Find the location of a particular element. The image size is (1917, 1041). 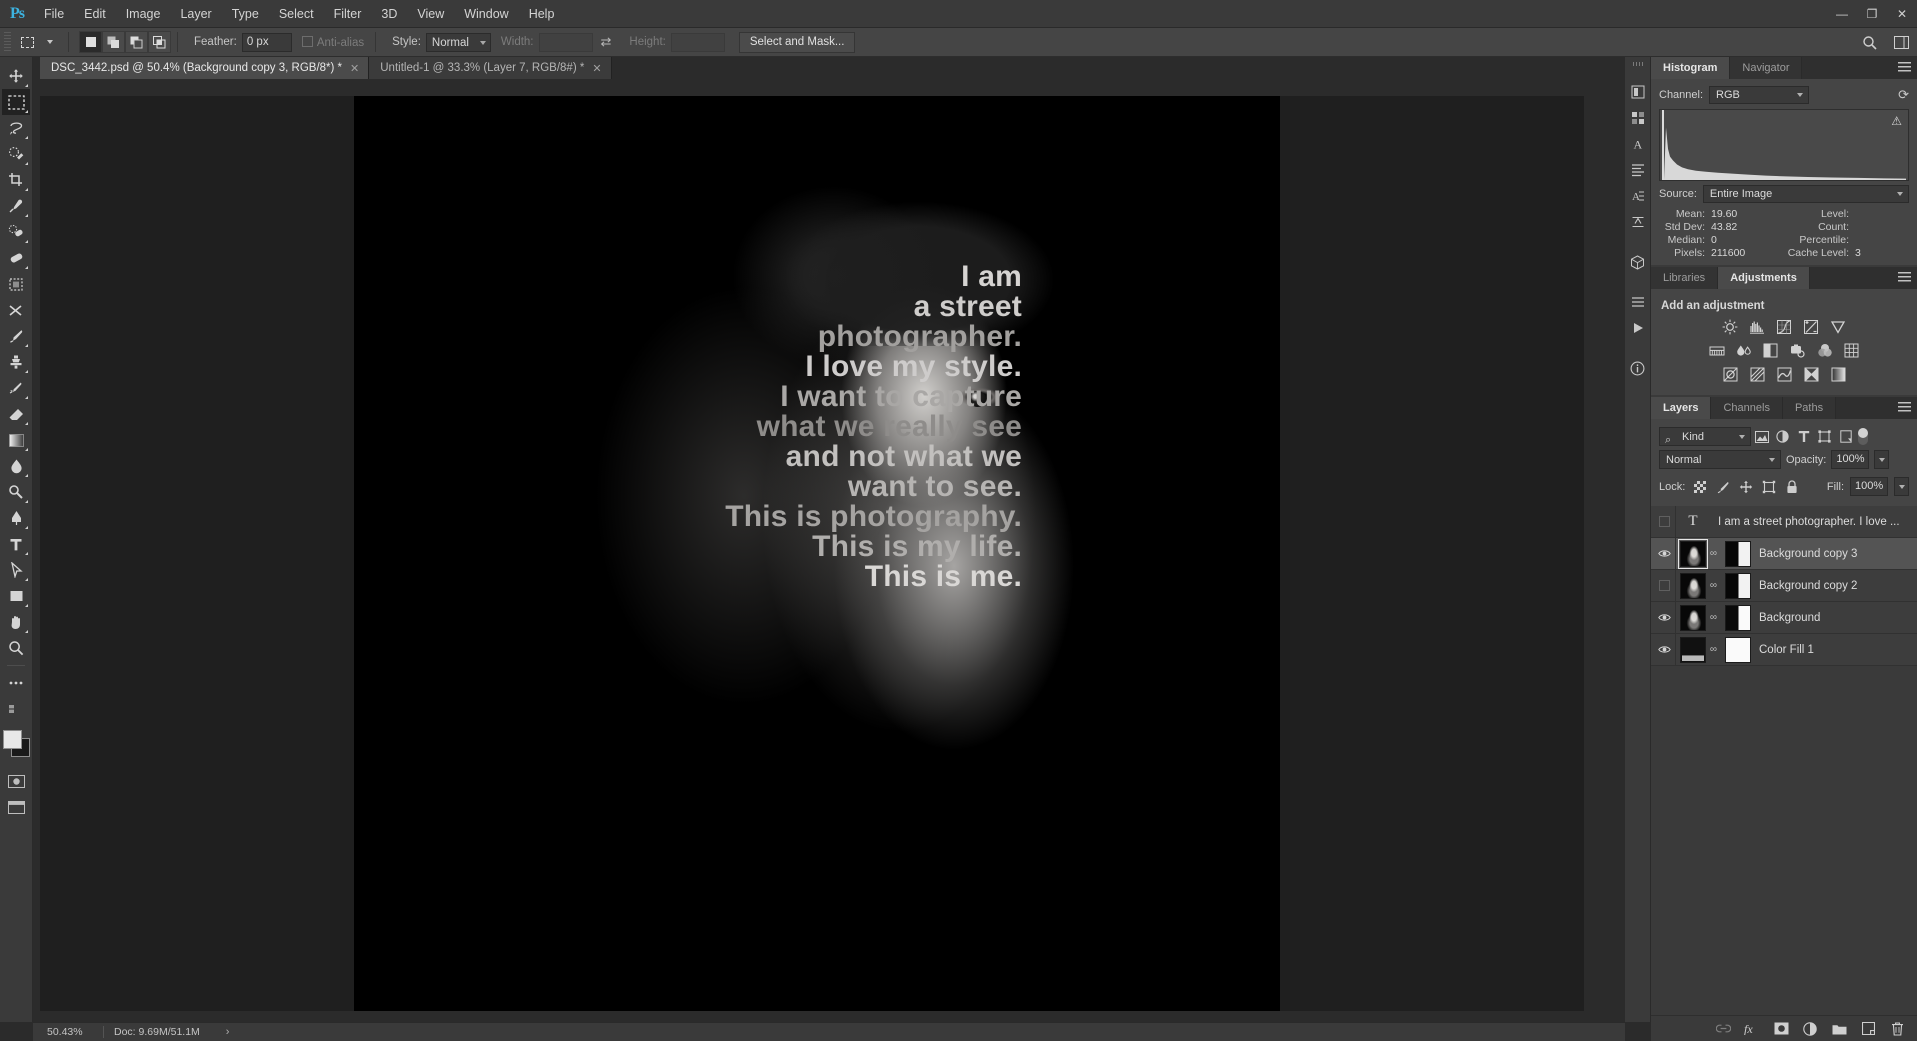

new-layer-icon is located at coordinates (1868, 1029).